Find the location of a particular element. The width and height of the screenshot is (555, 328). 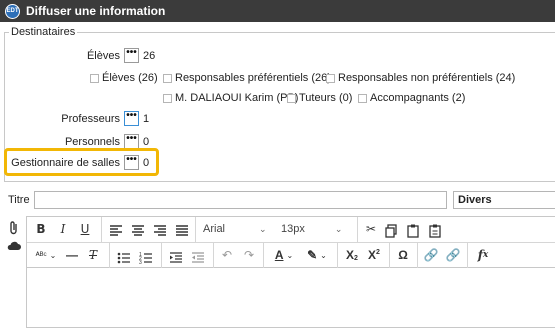

gestionnaire-count: 0 is located at coordinates (146, 163).